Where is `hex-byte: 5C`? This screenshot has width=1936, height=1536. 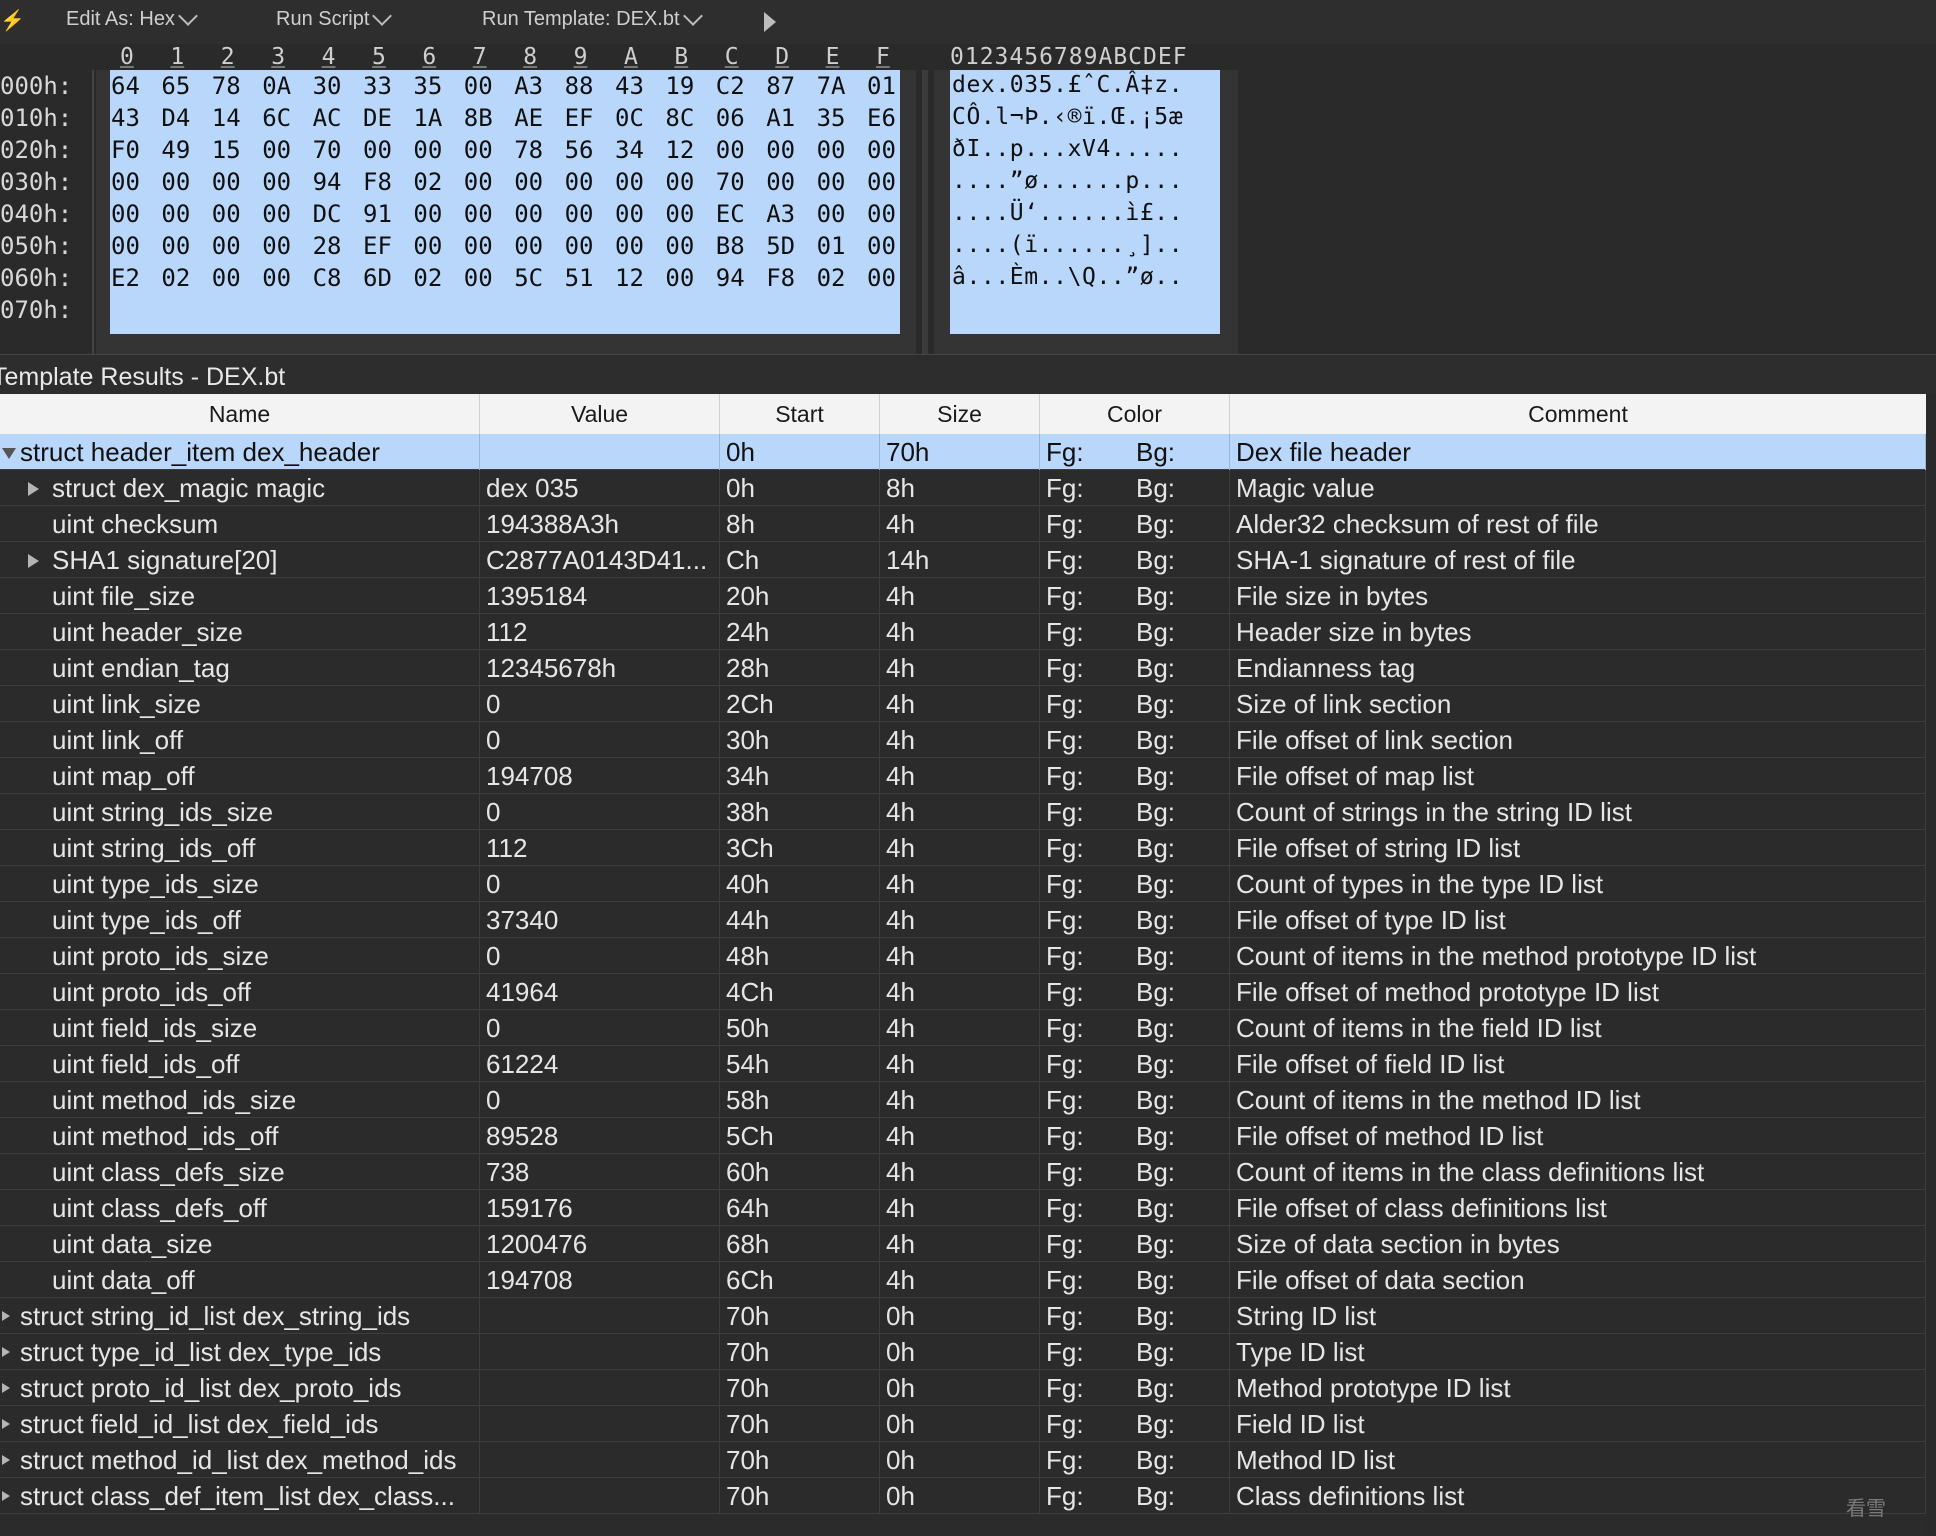 hex-byte: 5C is located at coordinates (528, 278).